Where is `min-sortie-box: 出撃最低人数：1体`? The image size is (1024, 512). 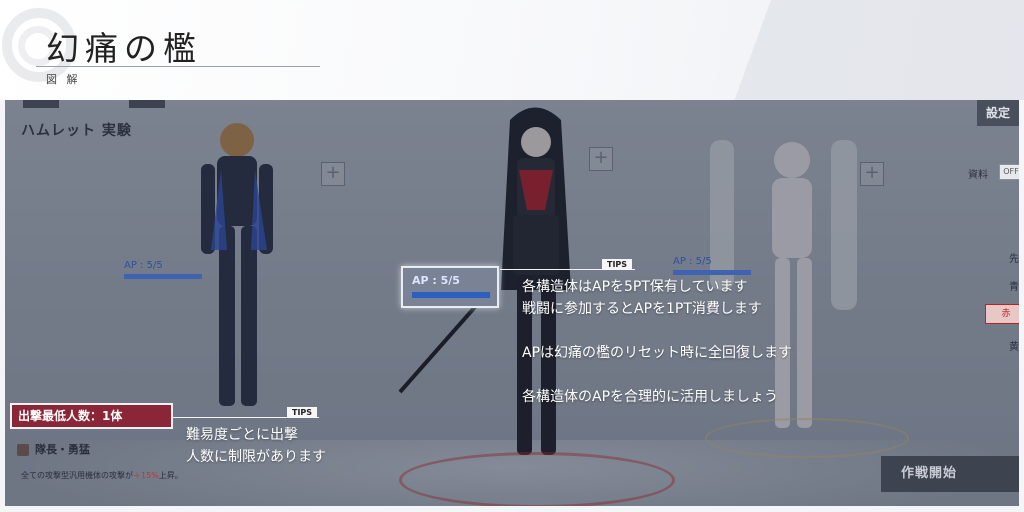 min-sortie-box: 出撃最低人数：1体 is located at coordinates (91, 416).